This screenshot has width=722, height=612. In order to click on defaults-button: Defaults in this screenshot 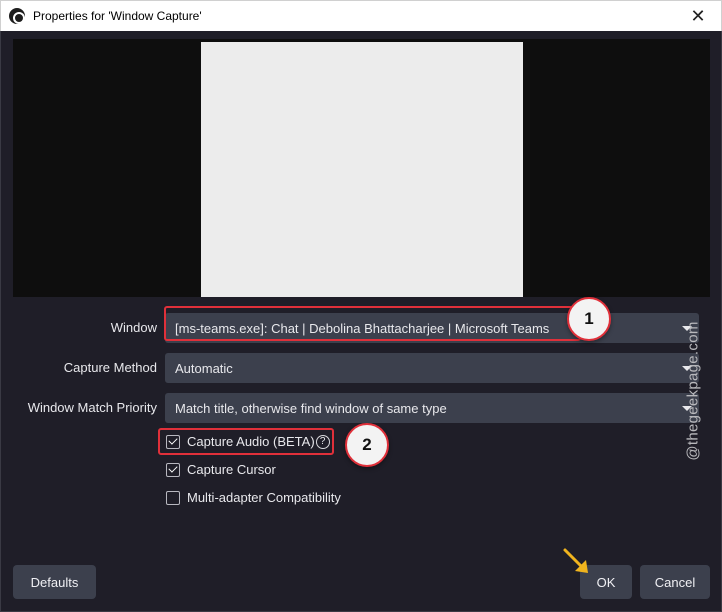, I will do `click(54, 582)`.